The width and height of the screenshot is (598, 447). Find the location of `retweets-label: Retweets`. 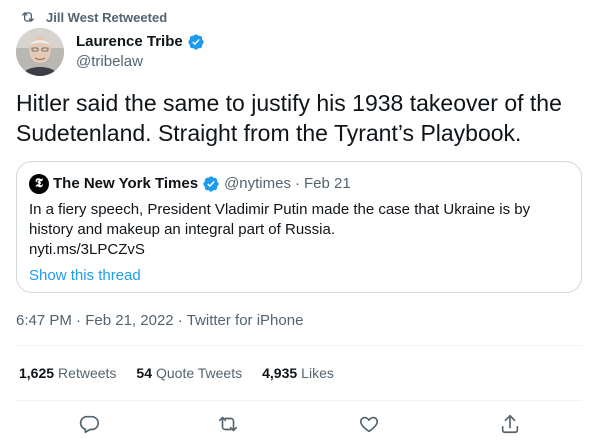

retweets-label: Retweets is located at coordinates (87, 373).